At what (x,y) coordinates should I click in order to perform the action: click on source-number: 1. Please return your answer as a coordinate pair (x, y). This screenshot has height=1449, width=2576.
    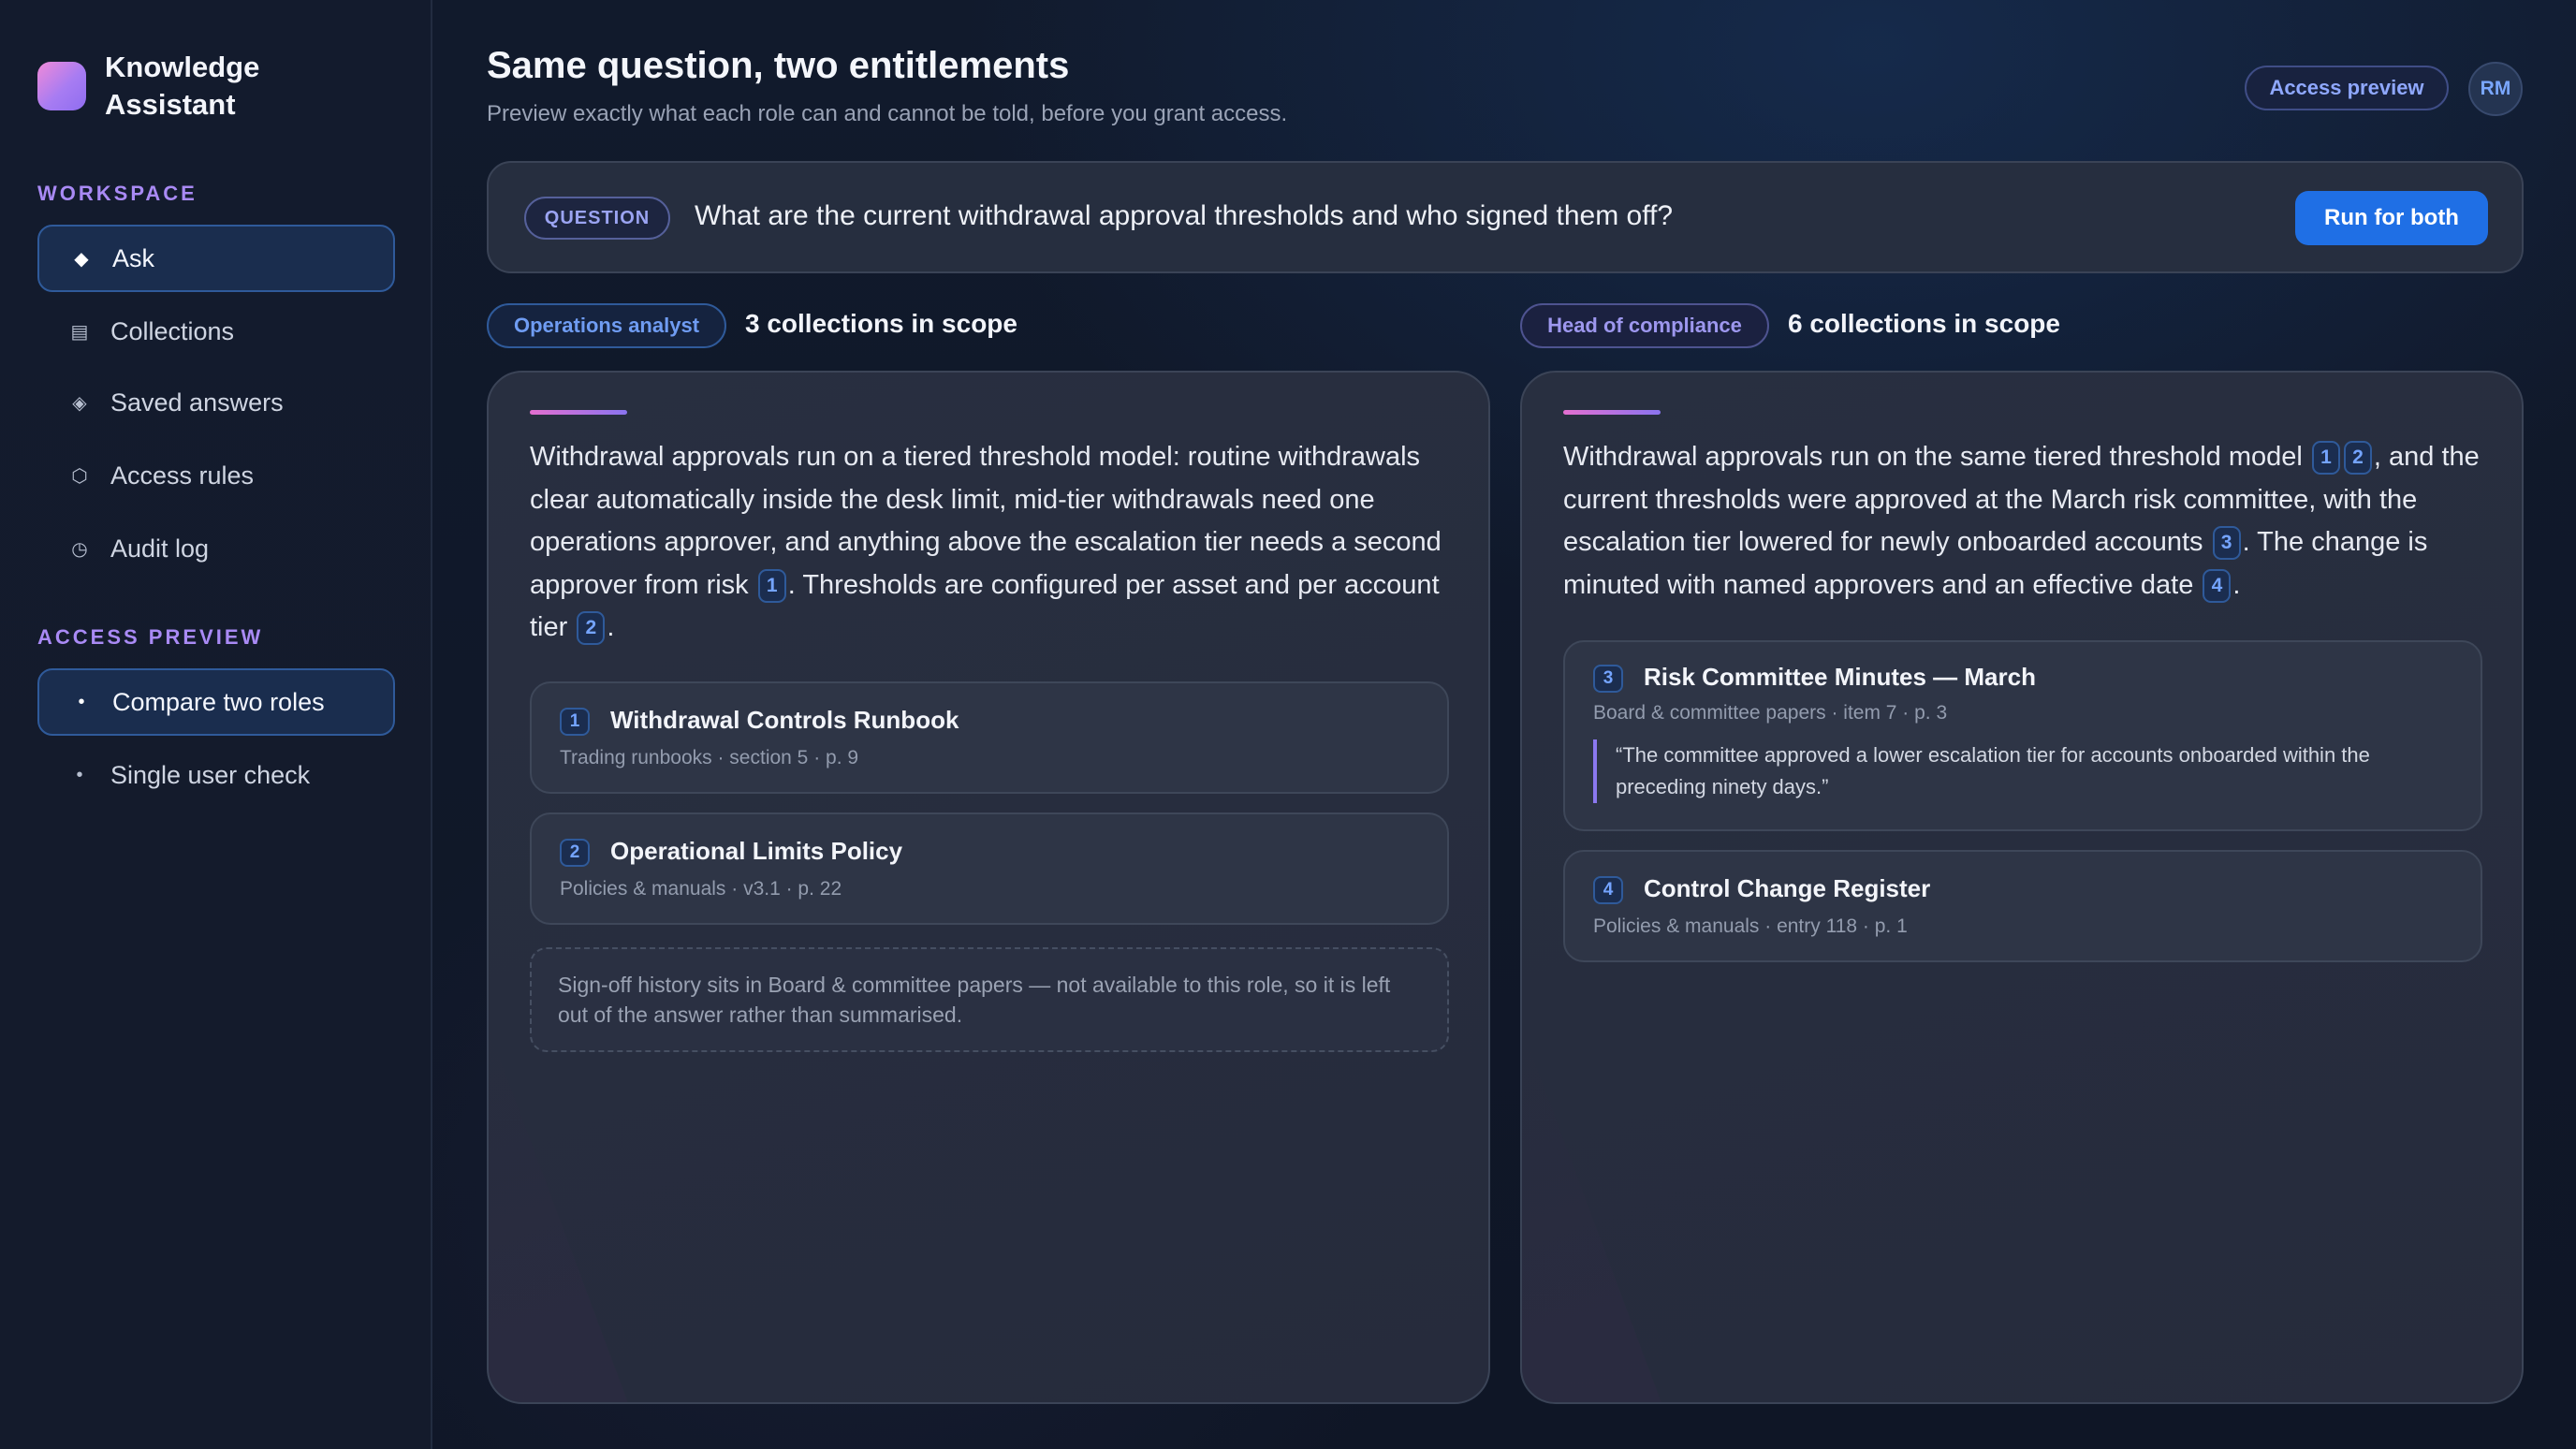
    Looking at the image, I should click on (575, 722).